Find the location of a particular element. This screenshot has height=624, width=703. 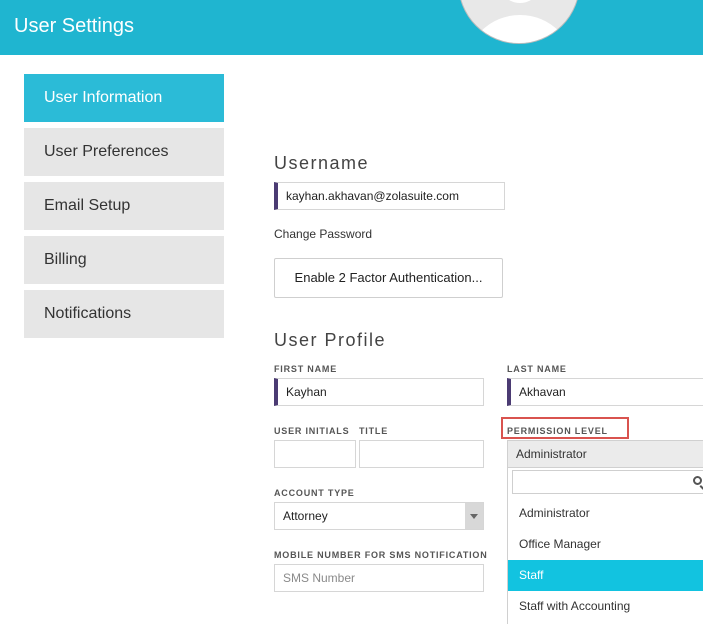

title-field is located at coordinates (421, 454).